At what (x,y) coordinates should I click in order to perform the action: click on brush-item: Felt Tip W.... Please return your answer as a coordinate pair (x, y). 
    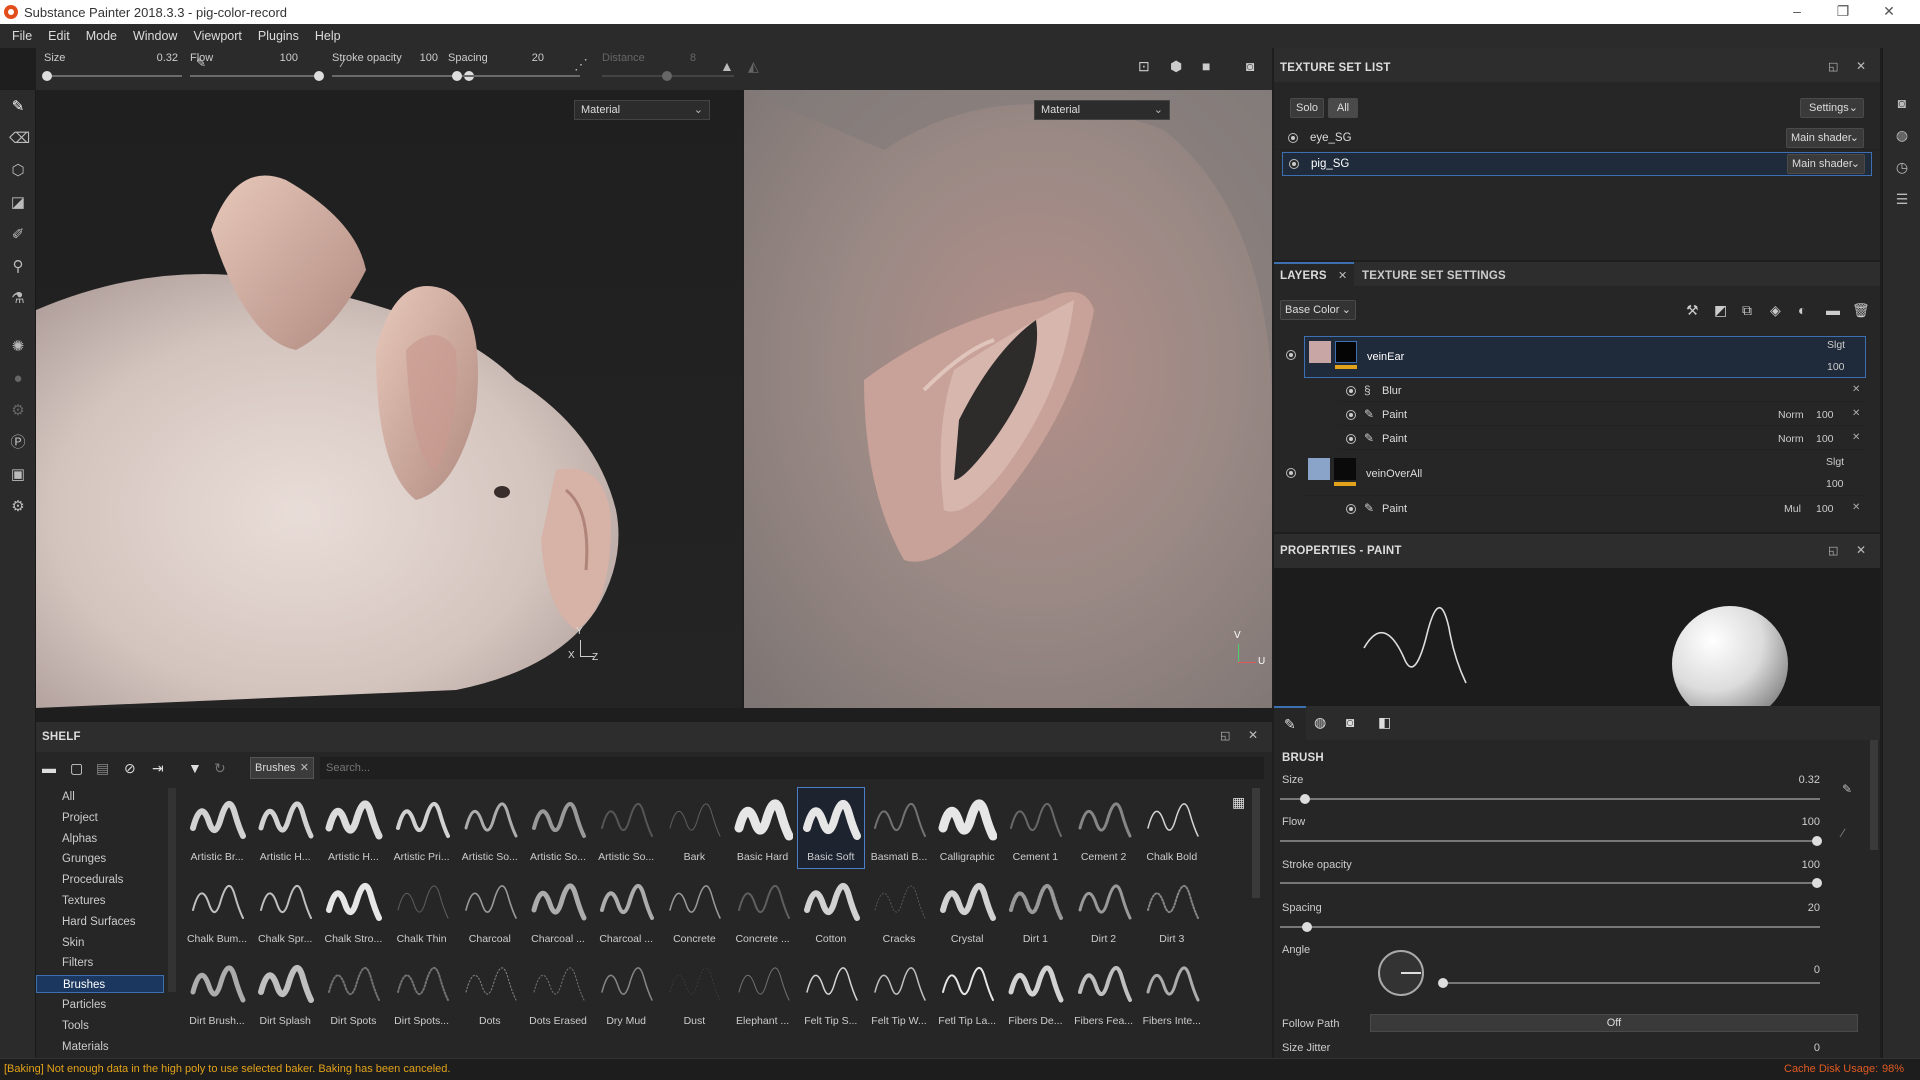
    Looking at the image, I should click on (899, 992).